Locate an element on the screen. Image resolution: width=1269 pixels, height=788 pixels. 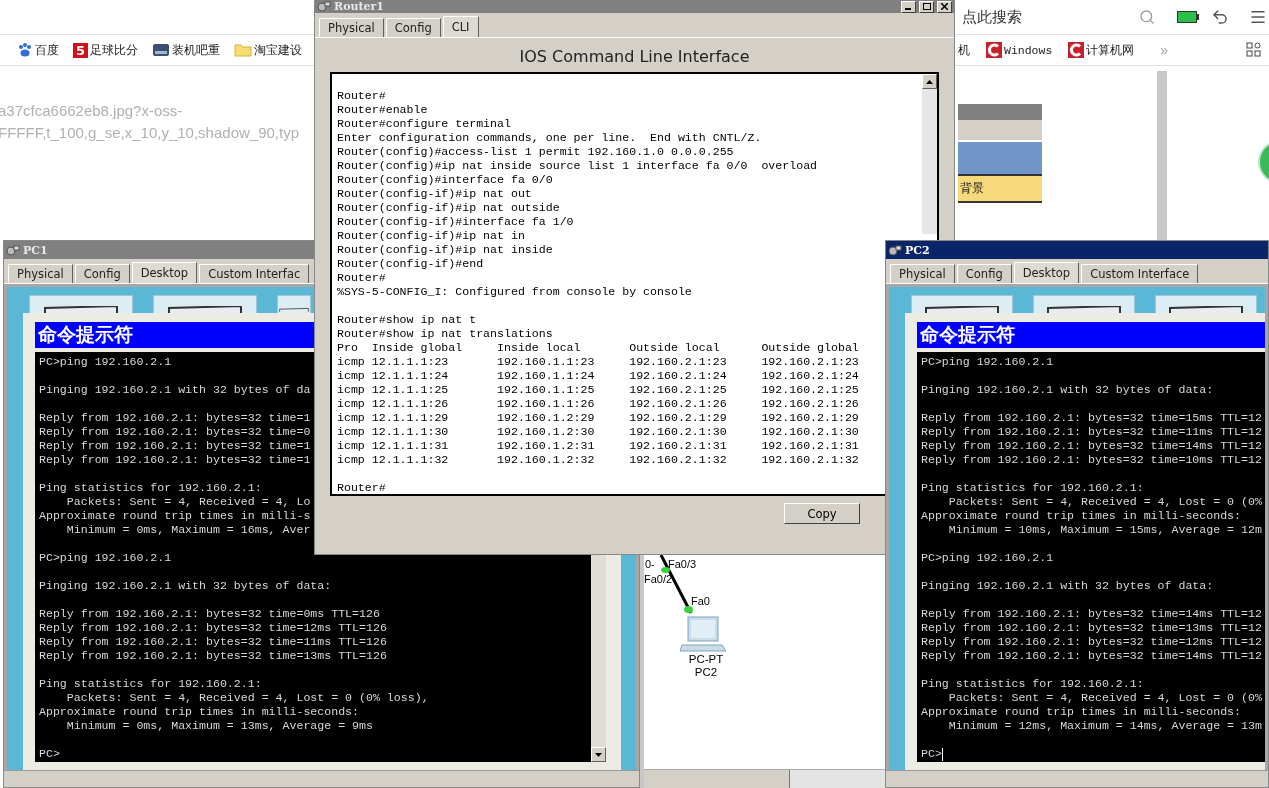
terminal-line: Pinging 192.160.2.1 with 32 bytes of da is located at coordinates (175, 390).